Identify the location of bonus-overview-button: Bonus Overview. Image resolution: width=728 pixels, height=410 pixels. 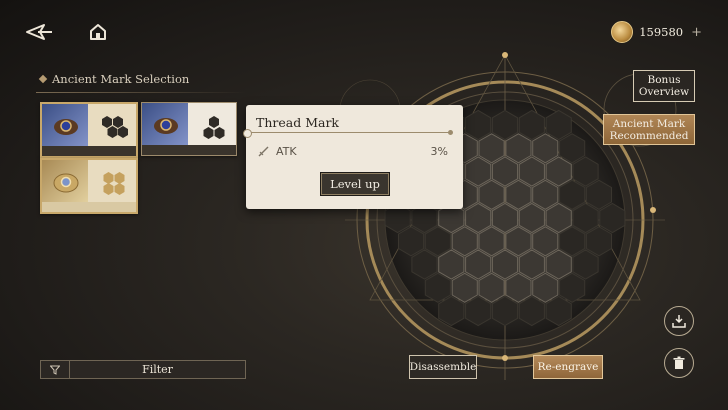
(664, 86).